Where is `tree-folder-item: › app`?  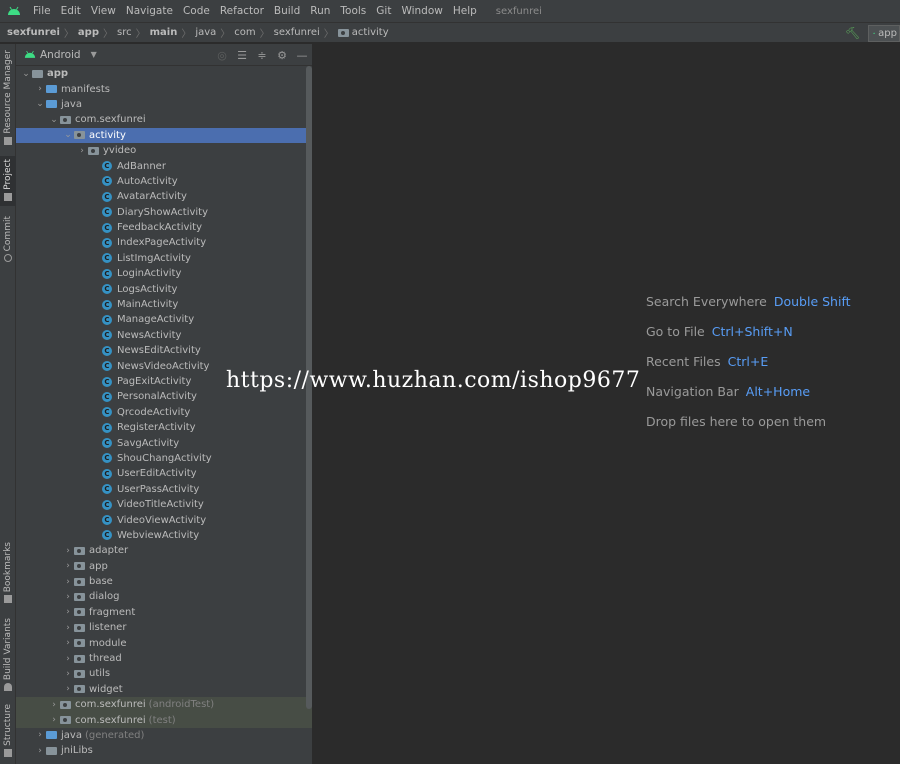 tree-folder-item: › app is located at coordinates (164, 566).